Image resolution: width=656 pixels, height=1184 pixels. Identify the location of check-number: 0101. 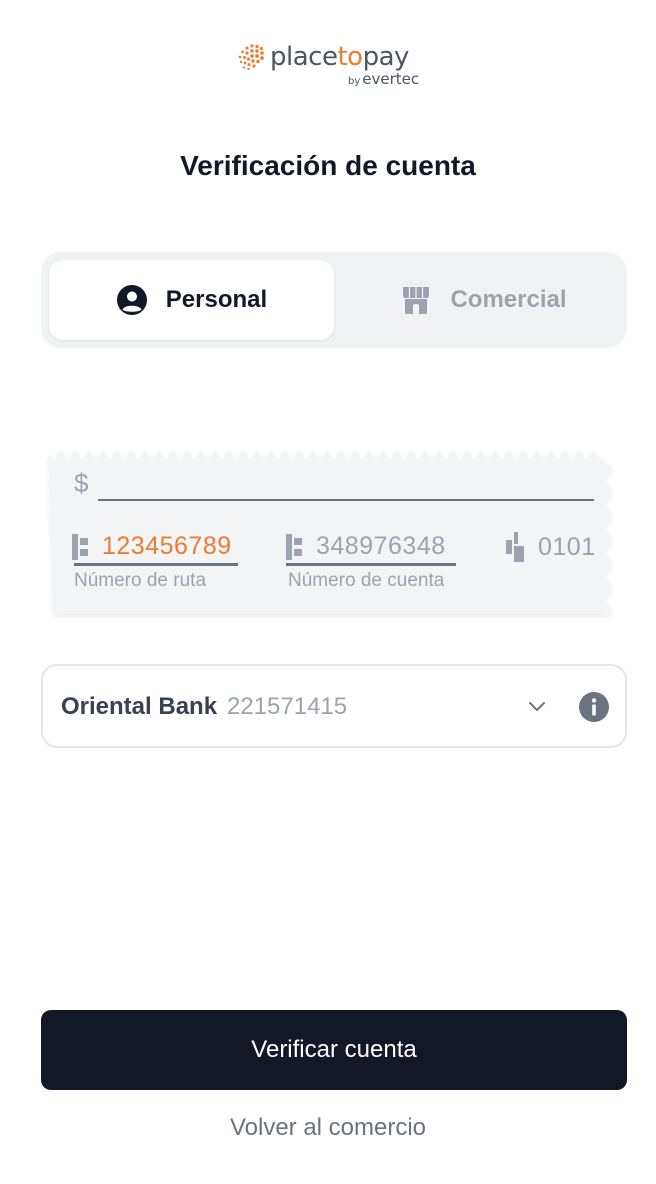
(551, 547).